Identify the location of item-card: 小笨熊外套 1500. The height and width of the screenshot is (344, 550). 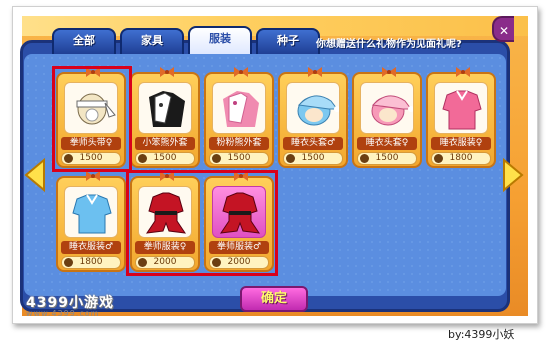
(165, 117).